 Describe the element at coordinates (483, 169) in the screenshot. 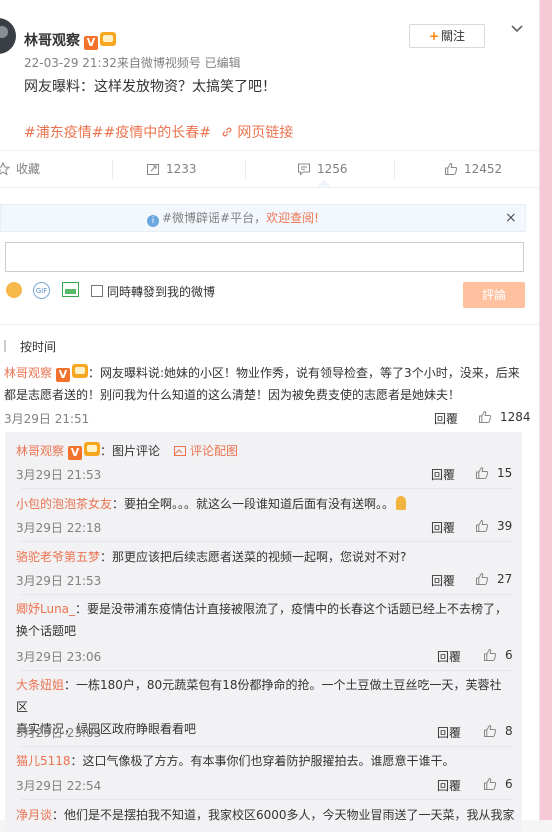

I see `like-count: 12452` at that location.